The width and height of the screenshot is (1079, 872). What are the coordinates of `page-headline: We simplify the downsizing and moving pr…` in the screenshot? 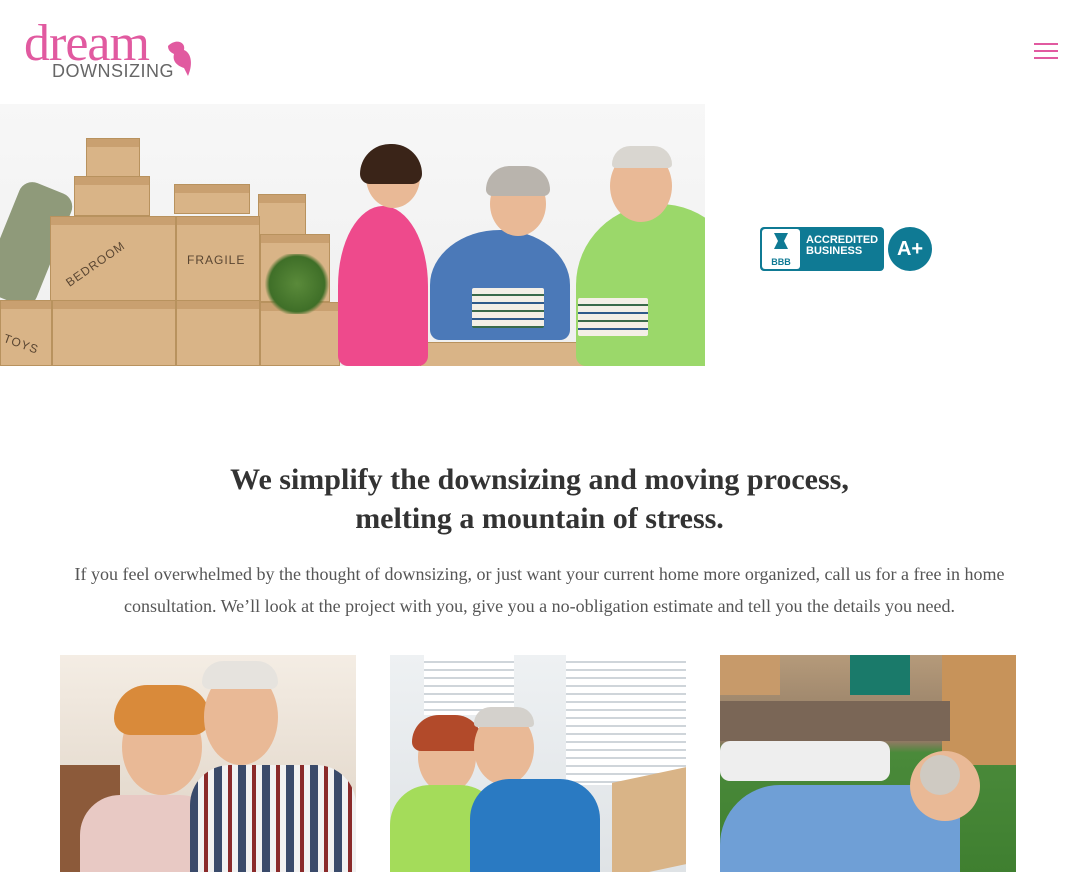 It's located at (539, 499).